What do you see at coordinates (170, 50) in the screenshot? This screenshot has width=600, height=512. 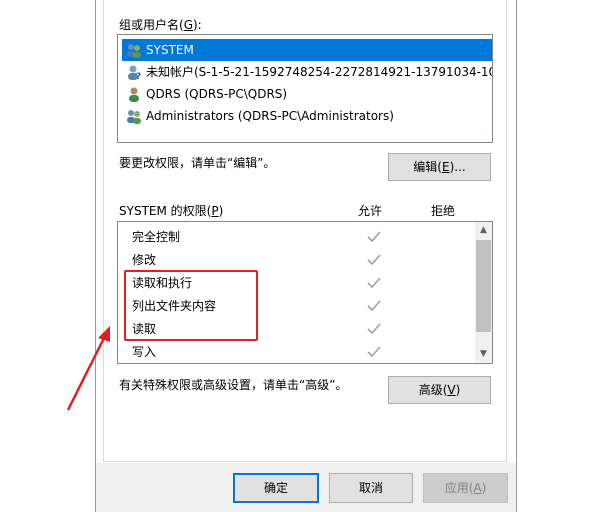 I see `user-name: SYSTEM` at bounding box center [170, 50].